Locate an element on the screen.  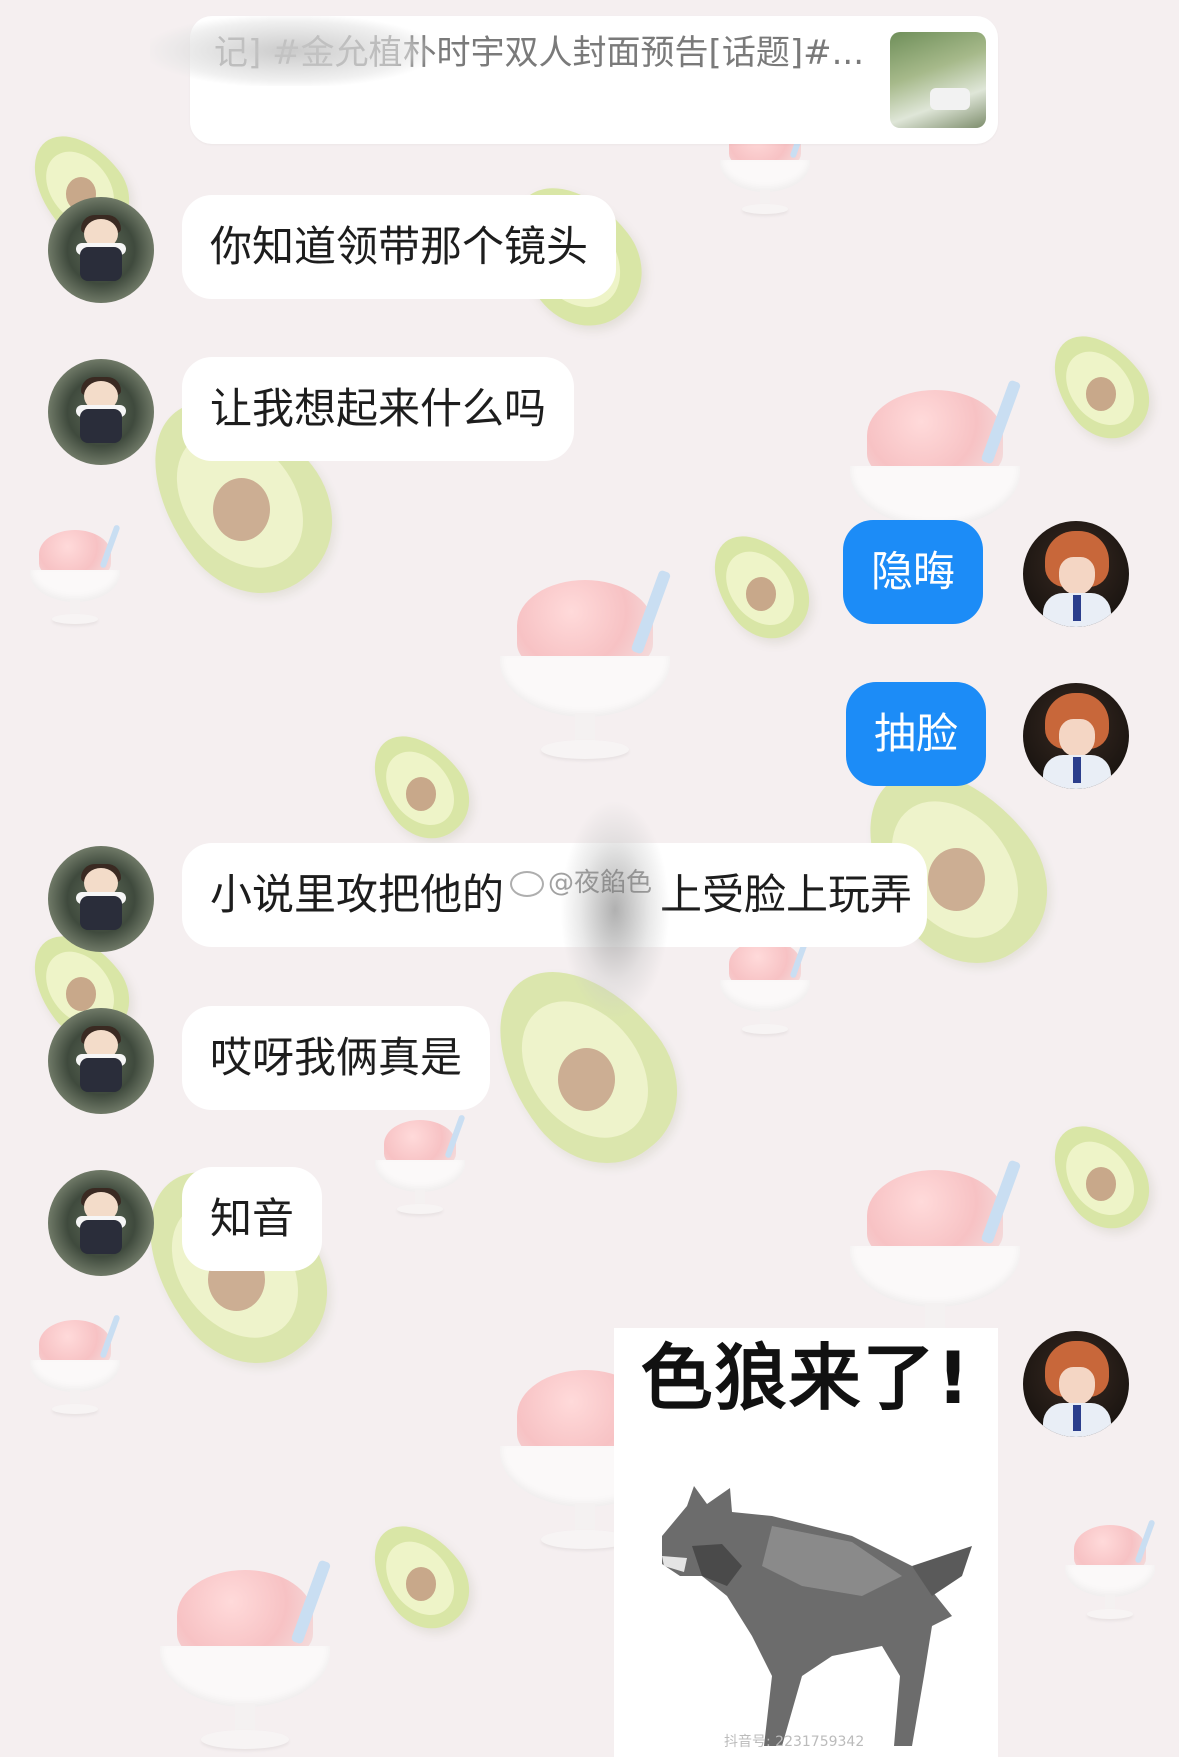
sticker-message: 色狼来了! 抖音号: 2231759342 is located at coordinates (806, 1542).